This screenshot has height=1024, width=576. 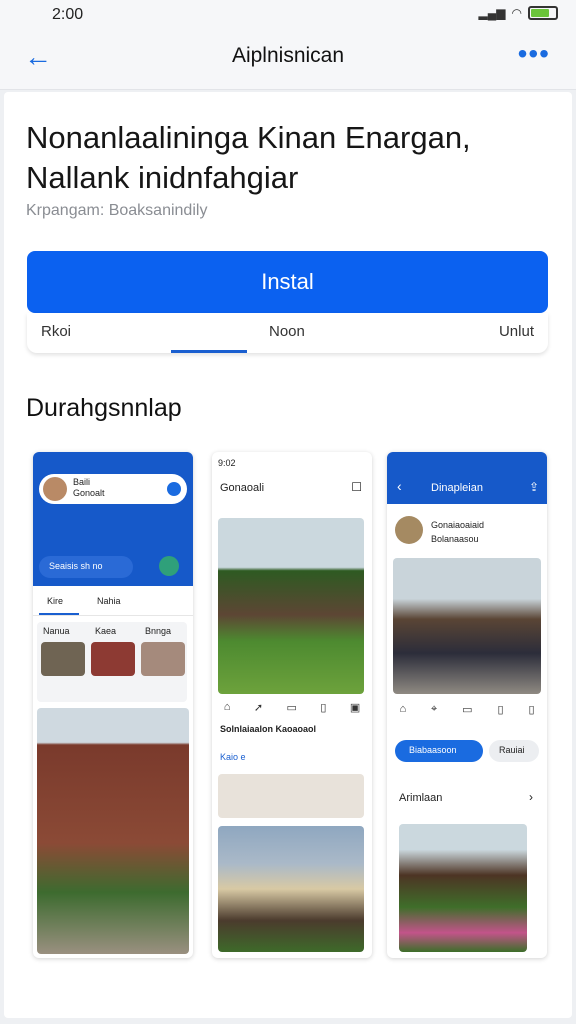 I want to click on app-subtitle: Krpangam: Boaksanindily, so click(x=117, y=210).